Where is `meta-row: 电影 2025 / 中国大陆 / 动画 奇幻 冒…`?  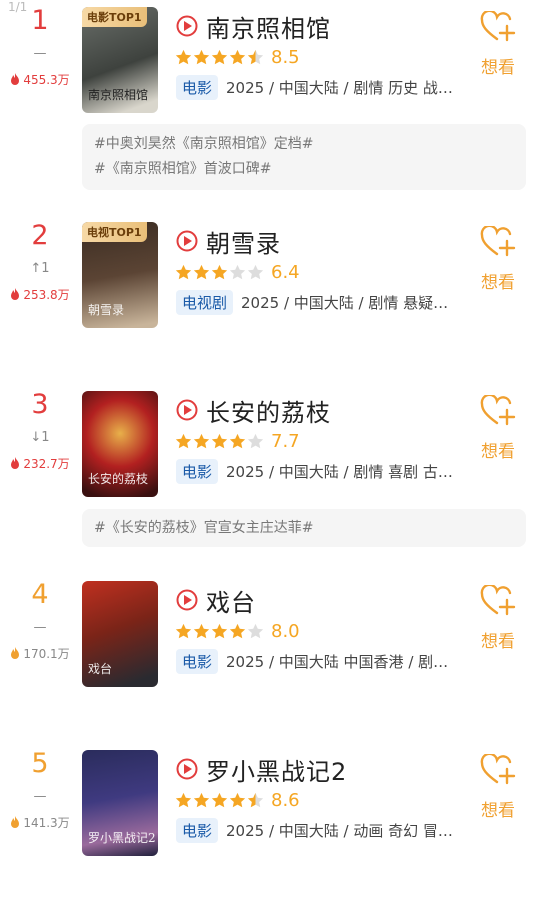 meta-row: 电影 2025 / 中国大陆 / 动画 奇幻 冒… is located at coordinates (314, 830).